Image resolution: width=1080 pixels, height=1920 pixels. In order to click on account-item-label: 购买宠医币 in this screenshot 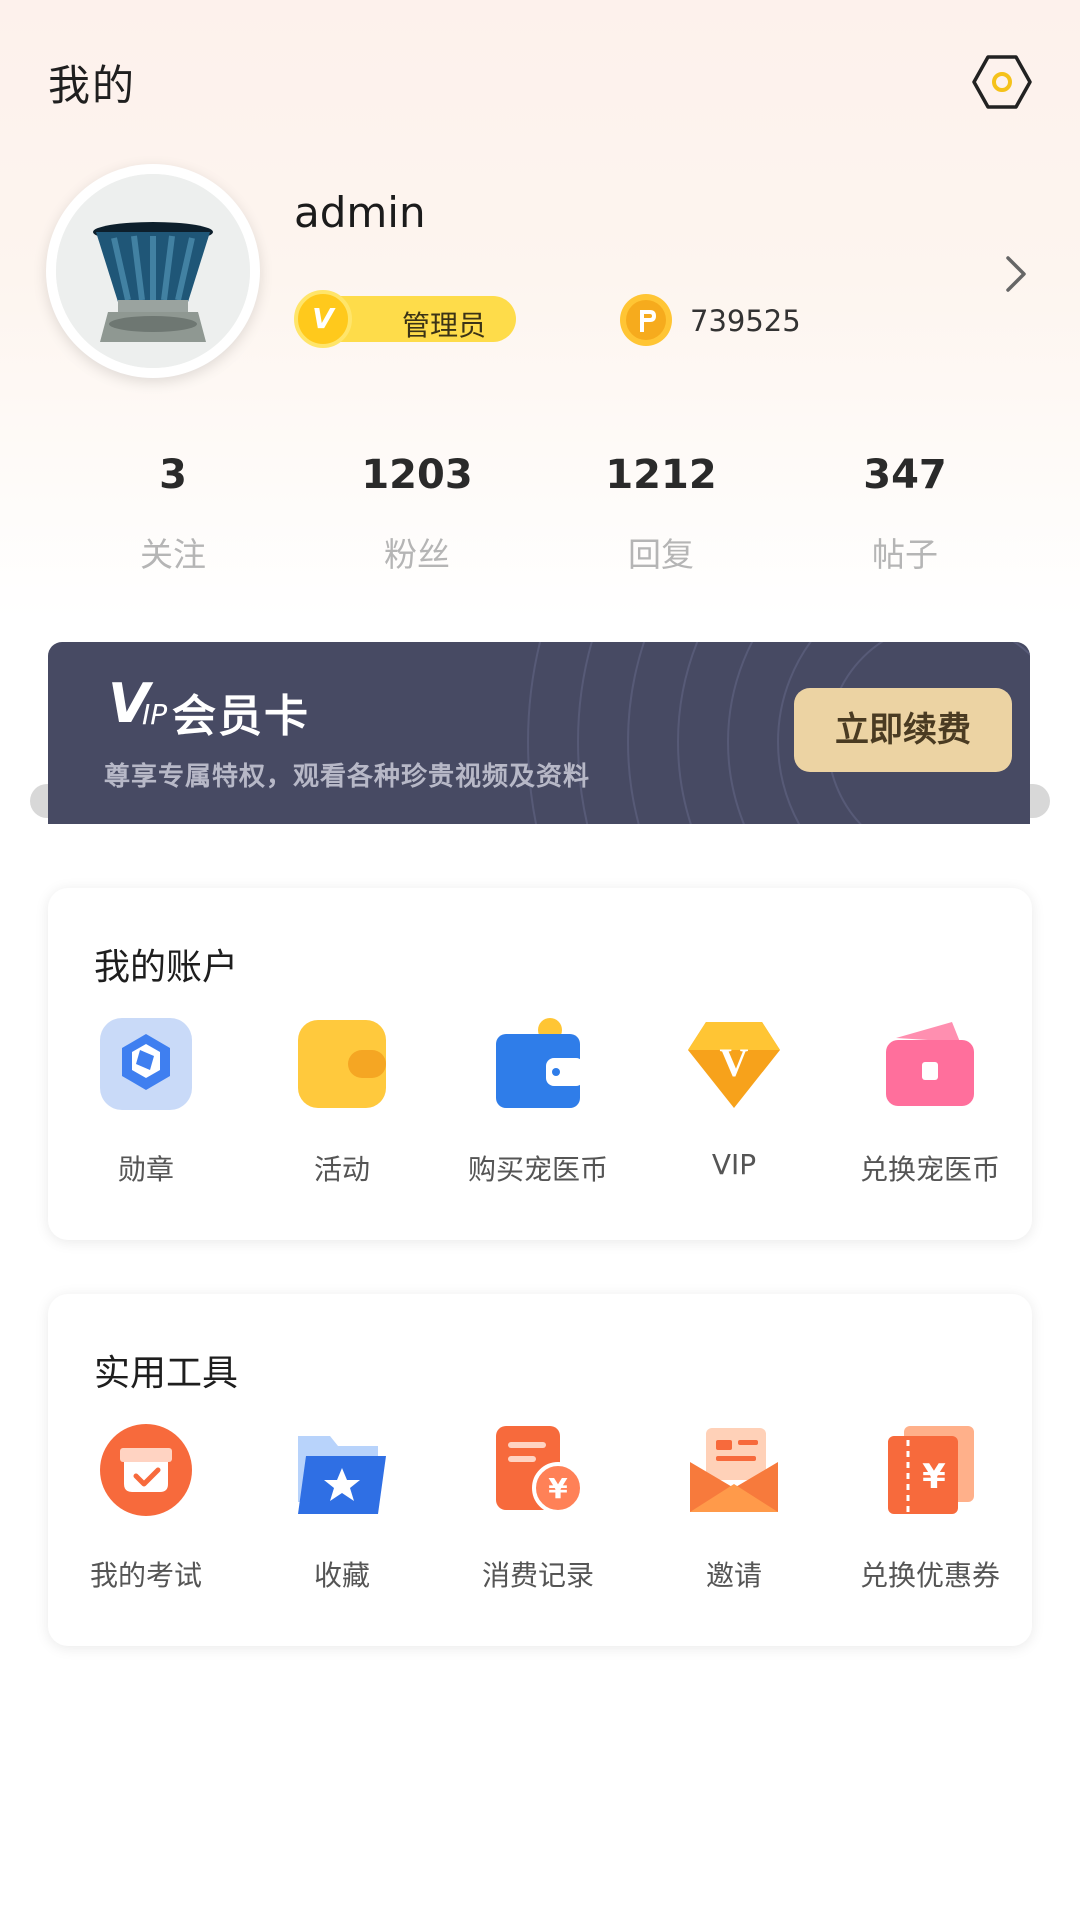, I will do `click(537, 1169)`.